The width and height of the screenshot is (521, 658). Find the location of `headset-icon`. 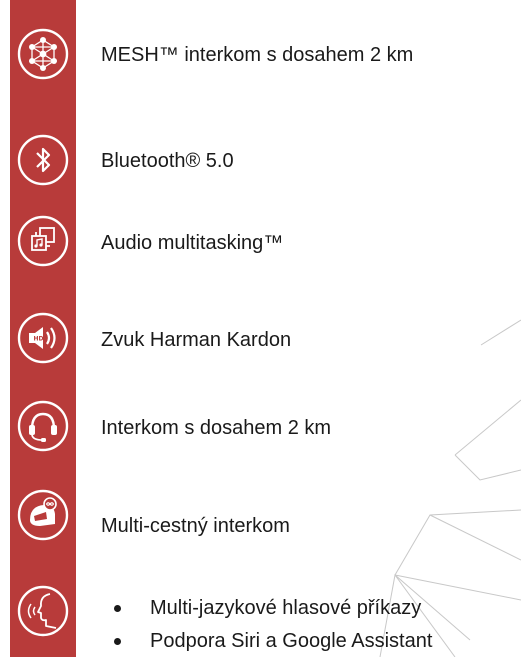

headset-icon is located at coordinates (43, 426).